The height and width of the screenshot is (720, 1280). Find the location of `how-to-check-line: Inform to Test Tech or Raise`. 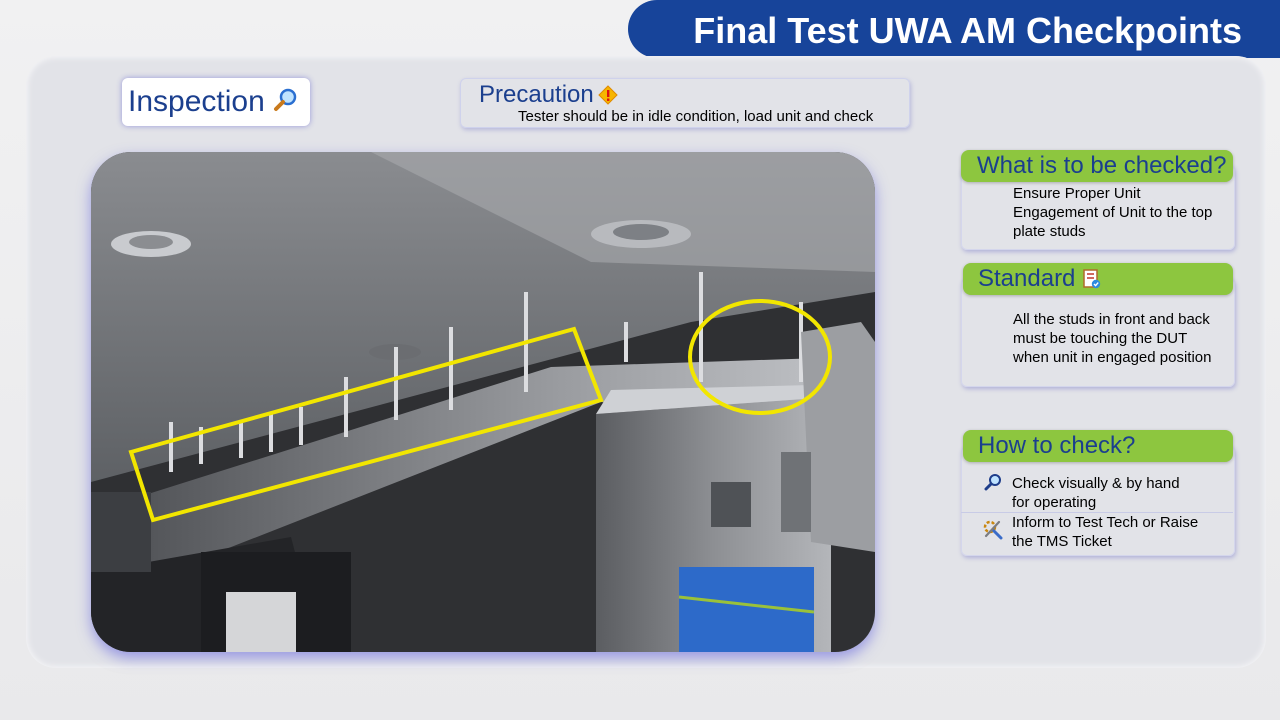

how-to-check-line: Inform to Test Tech or Raise is located at coordinates (1105, 522).